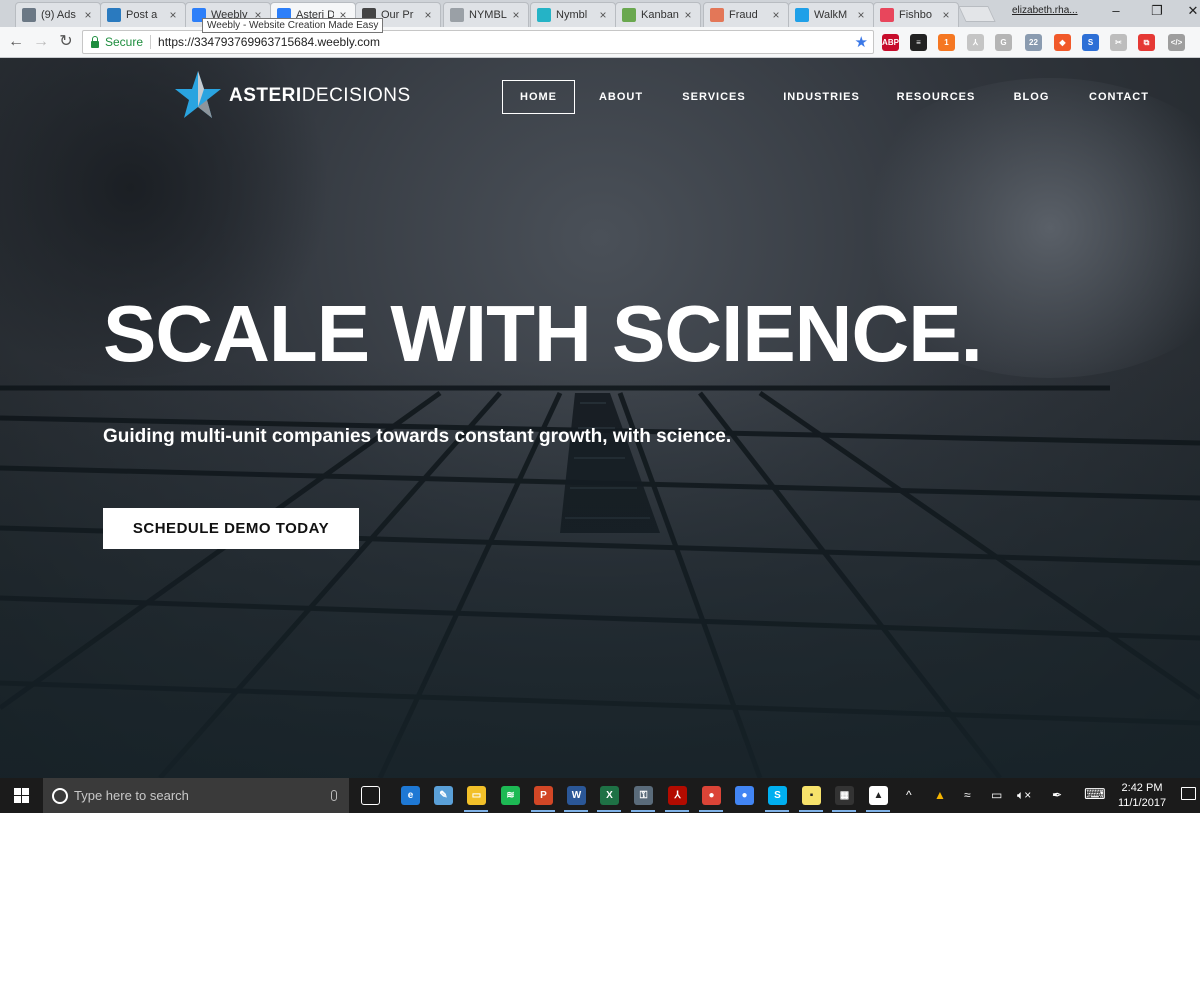 This screenshot has height=1000, width=1200. Describe the element at coordinates (996, 795) in the screenshot. I see `battery-icon: ▭` at that location.